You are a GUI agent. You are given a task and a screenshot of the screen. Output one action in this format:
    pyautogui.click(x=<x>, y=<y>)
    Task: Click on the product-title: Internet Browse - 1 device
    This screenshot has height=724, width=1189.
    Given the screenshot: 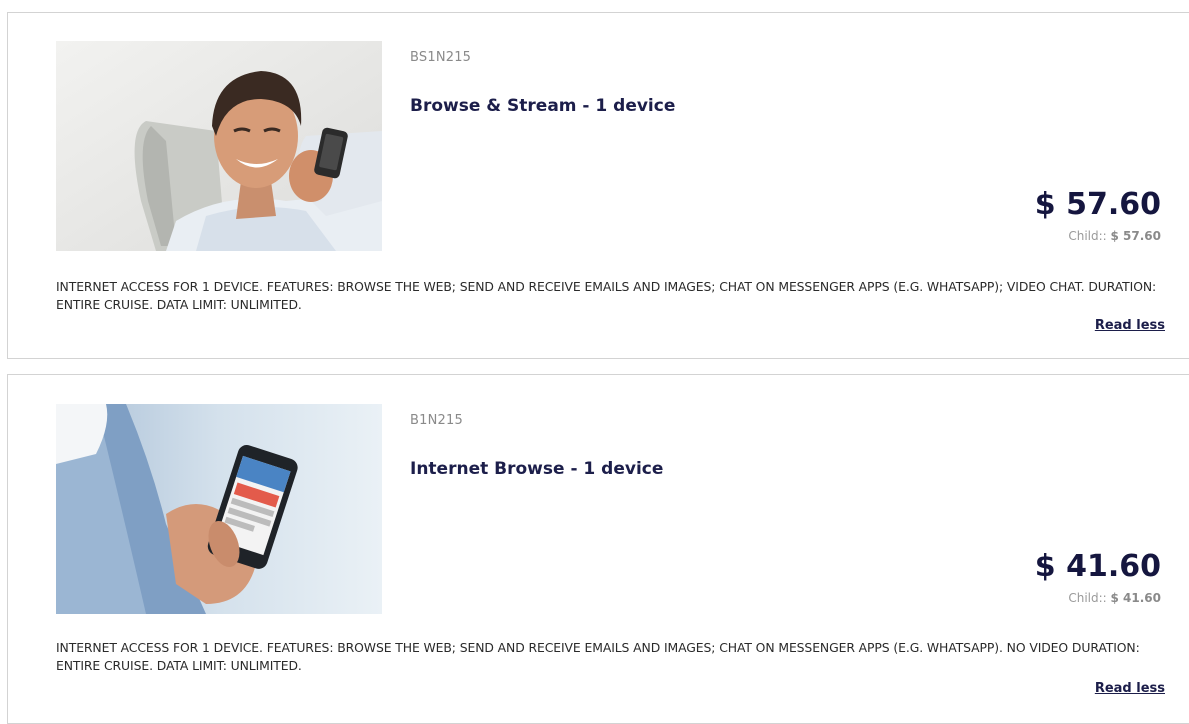 What is the action you would take?
    pyautogui.click(x=537, y=469)
    